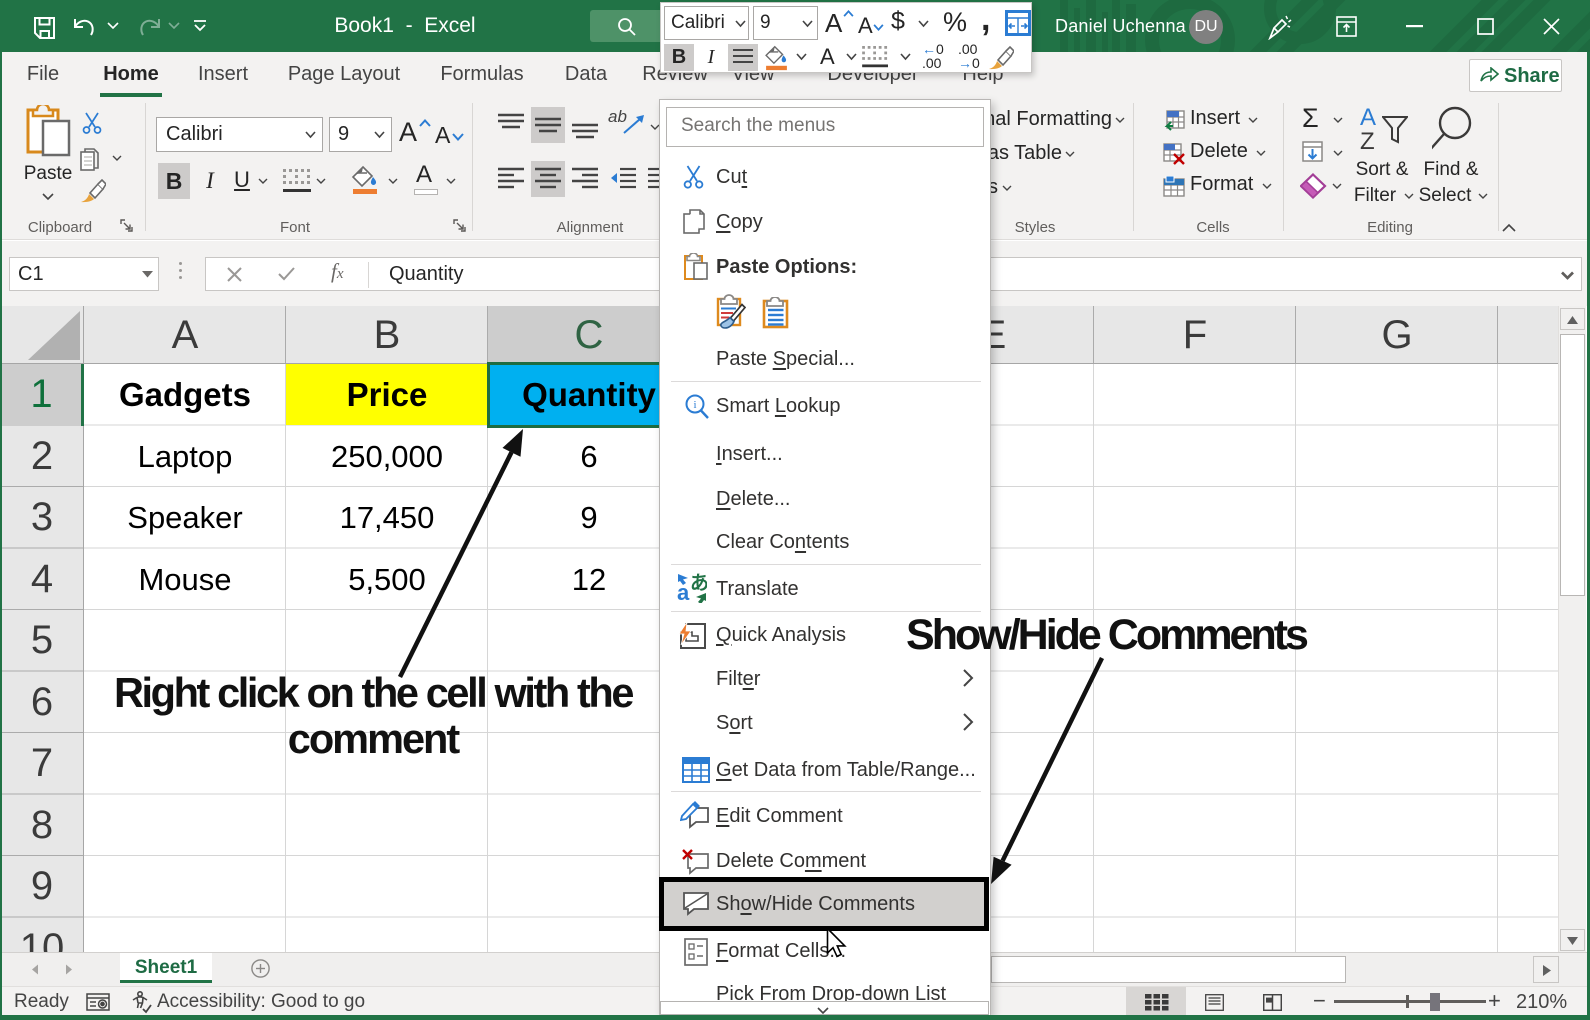 The width and height of the screenshot is (1590, 1020). I want to click on svg-text: i, so click(694, 405).